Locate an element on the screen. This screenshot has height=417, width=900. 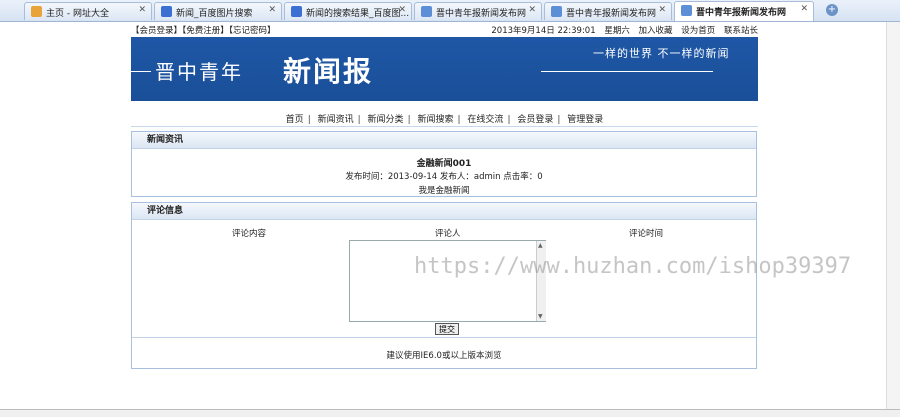
browser-tab-news-2: 晋中青年报新闻发布网 ✕ is located at coordinates (608, 11).